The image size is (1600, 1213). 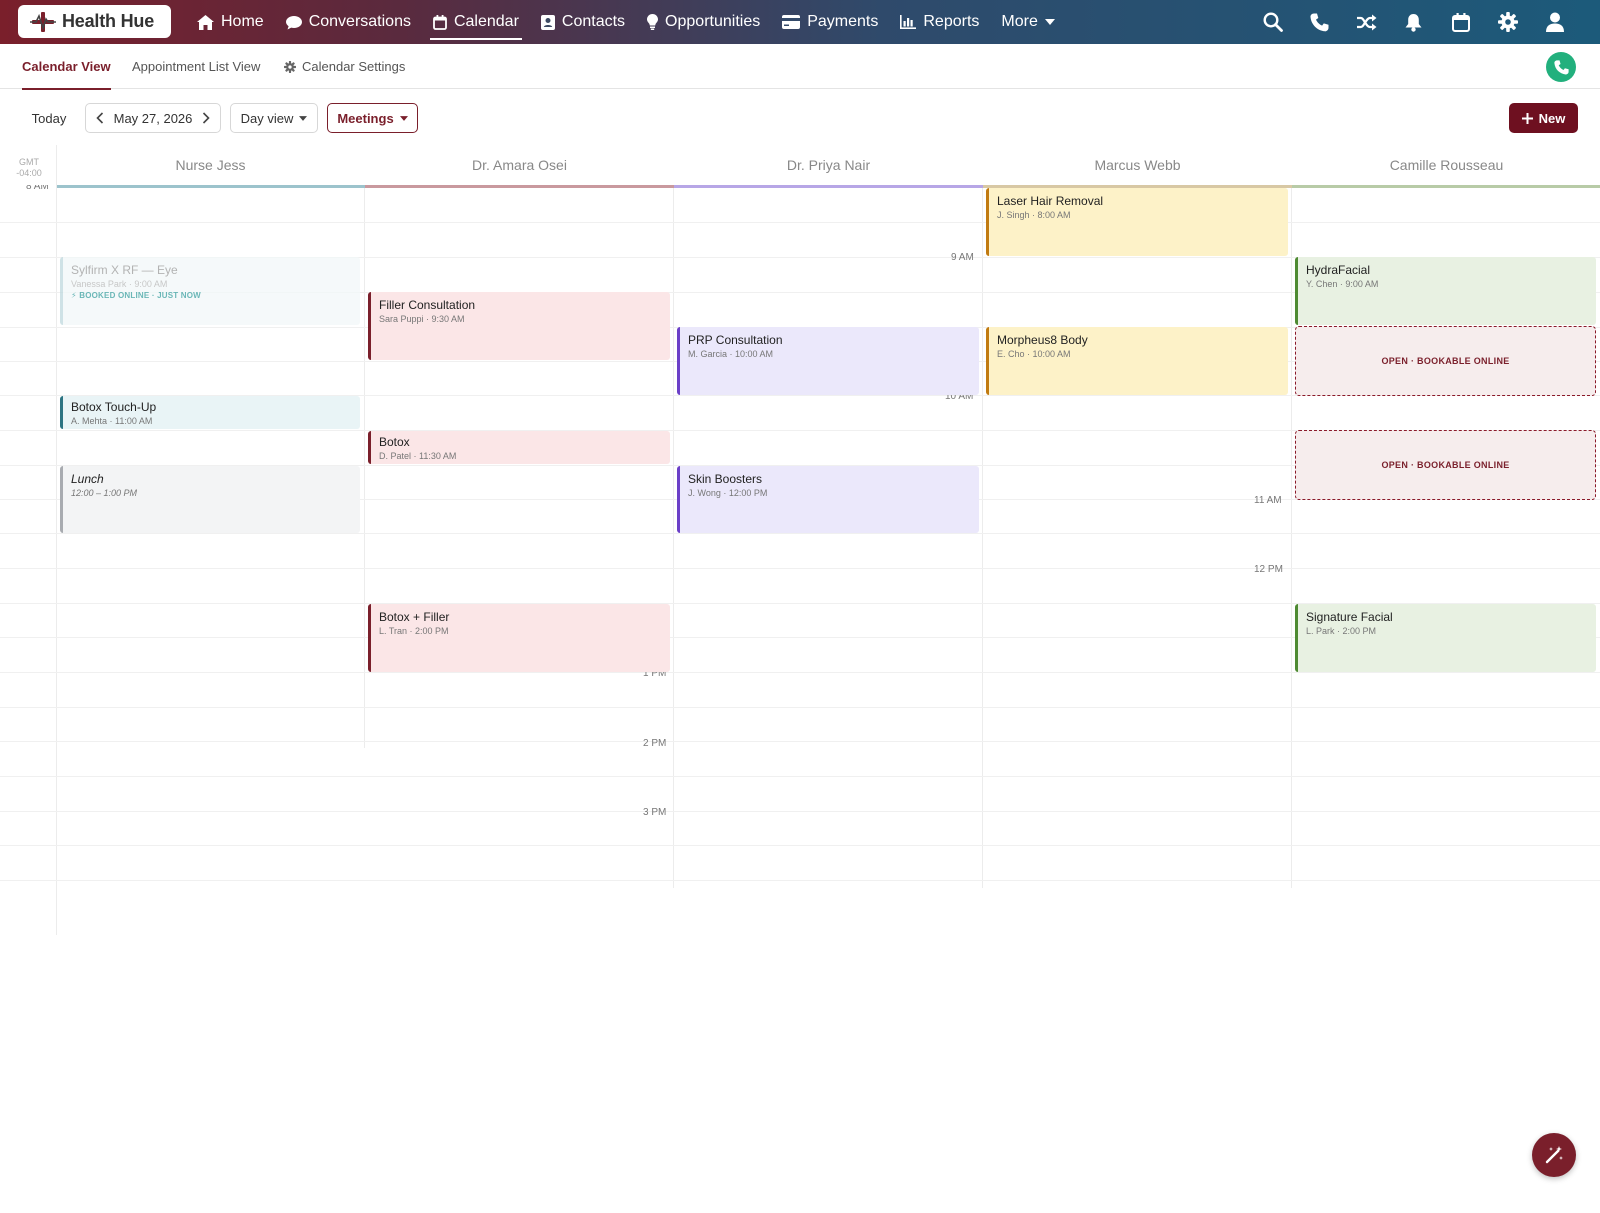 I want to click on calendar-shortcut-button, so click(x=1460, y=22).